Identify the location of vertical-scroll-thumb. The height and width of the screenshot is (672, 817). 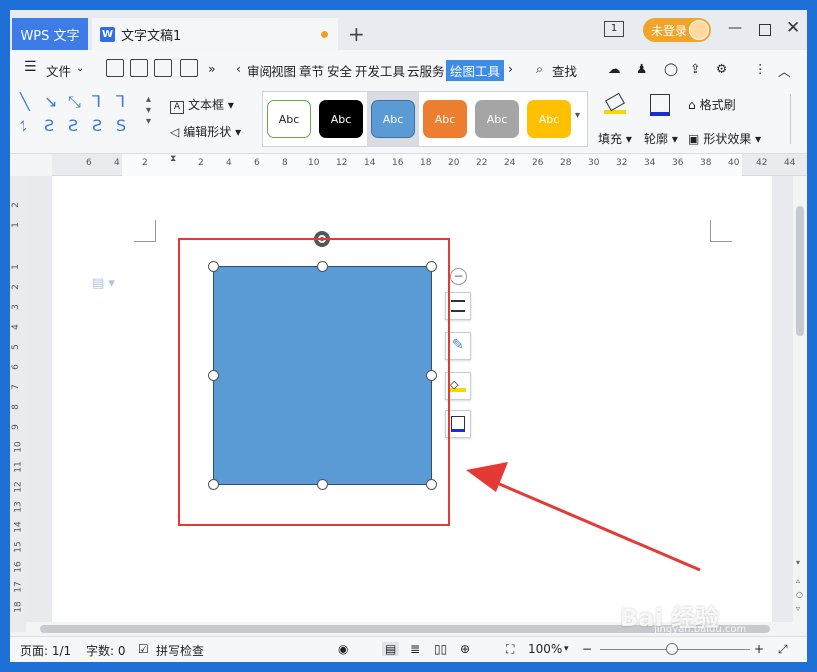
(800, 271).